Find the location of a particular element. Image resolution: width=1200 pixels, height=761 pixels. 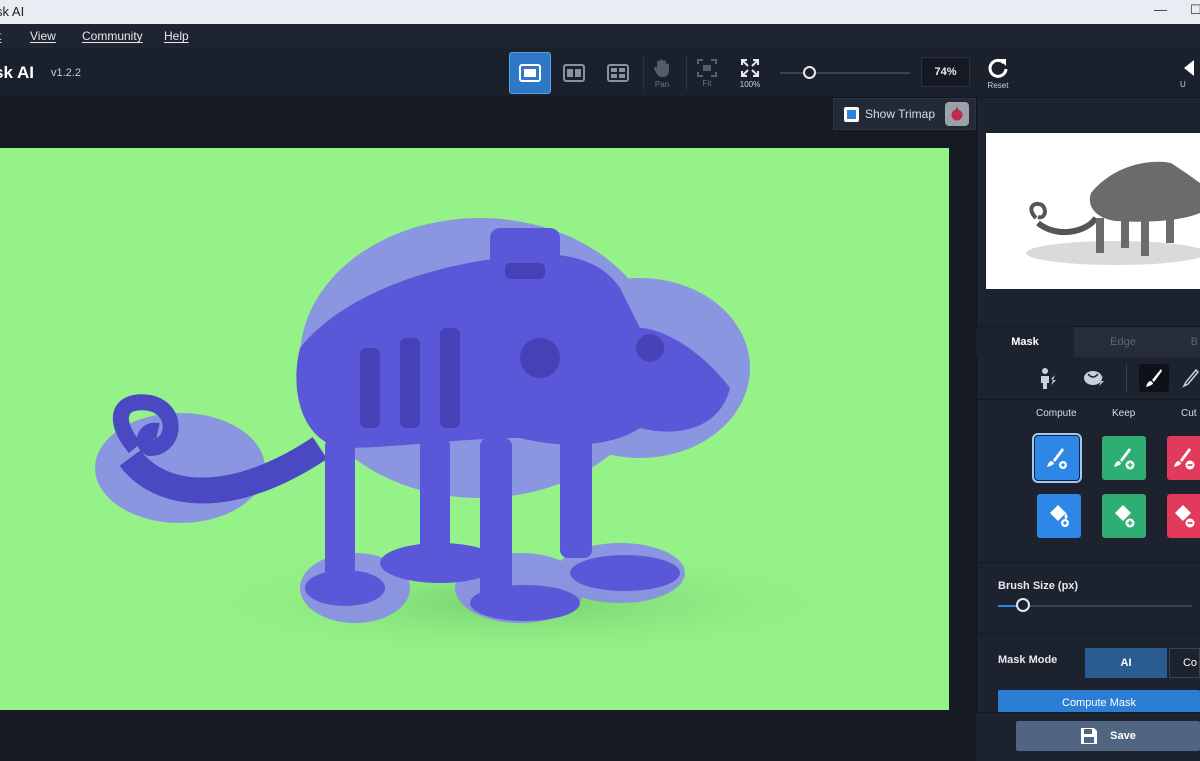

apple-icon is located at coordinates (957, 114).